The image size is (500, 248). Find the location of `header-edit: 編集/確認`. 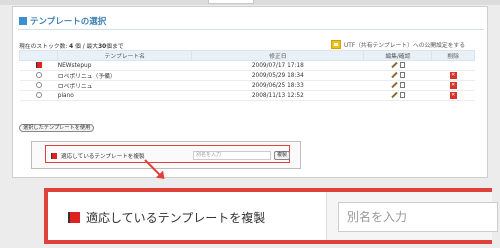

header-edit: 編集/確認 is located at coordinates (398, 55).